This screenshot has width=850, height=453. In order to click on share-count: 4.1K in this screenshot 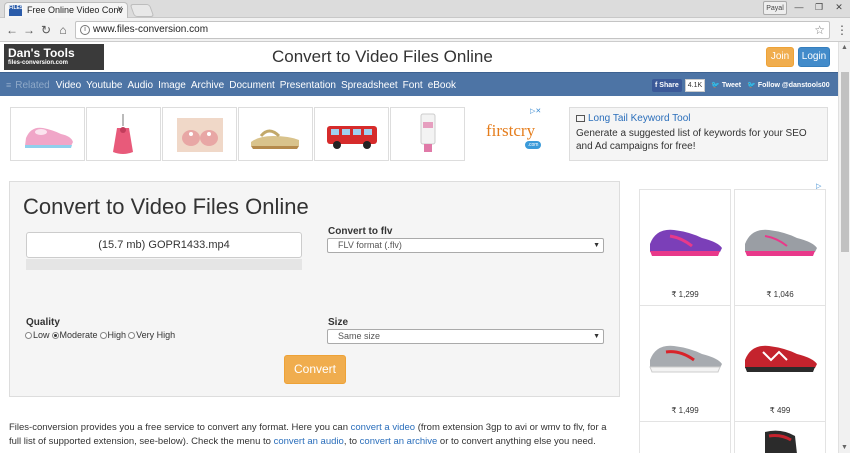, I will do `click(695, 85)`.